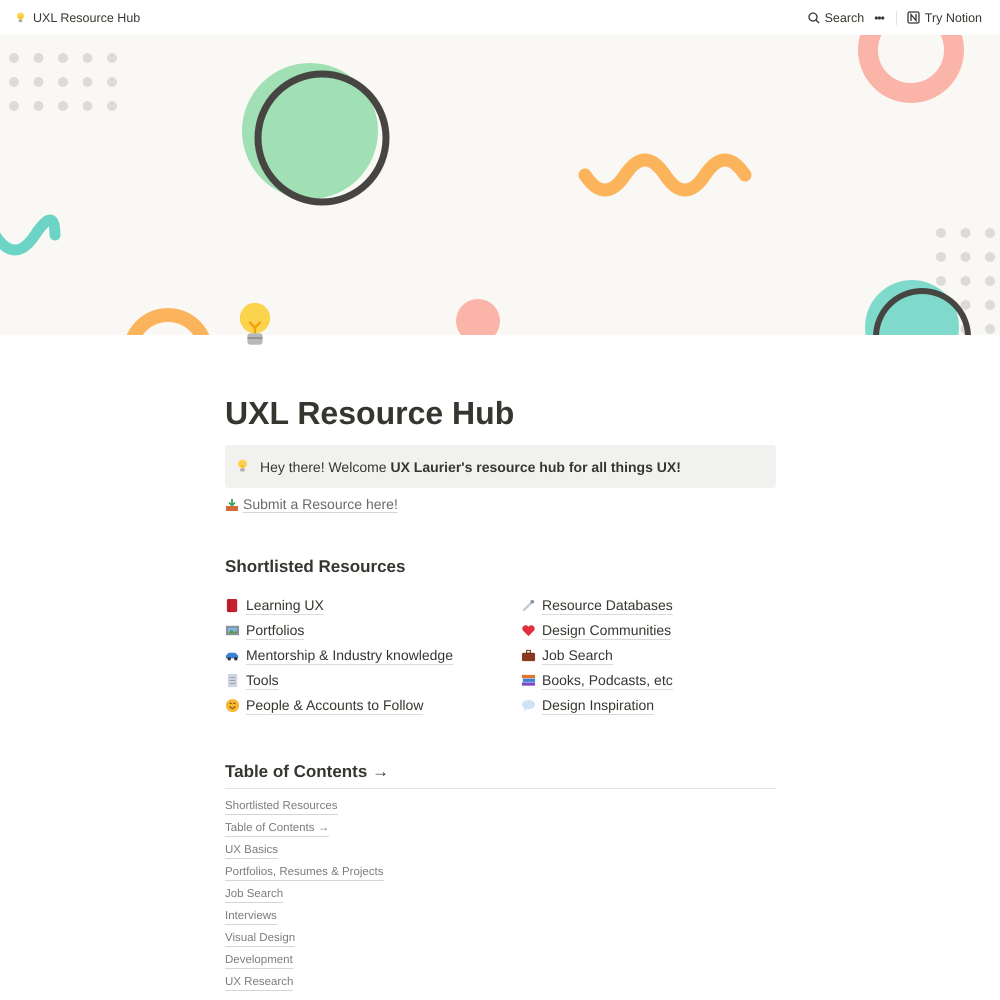 The image size is (1000, 1000). Describe the element at coordinates (251, 850) in the screenshot. I see `toc-link: UX Basics` at that location.